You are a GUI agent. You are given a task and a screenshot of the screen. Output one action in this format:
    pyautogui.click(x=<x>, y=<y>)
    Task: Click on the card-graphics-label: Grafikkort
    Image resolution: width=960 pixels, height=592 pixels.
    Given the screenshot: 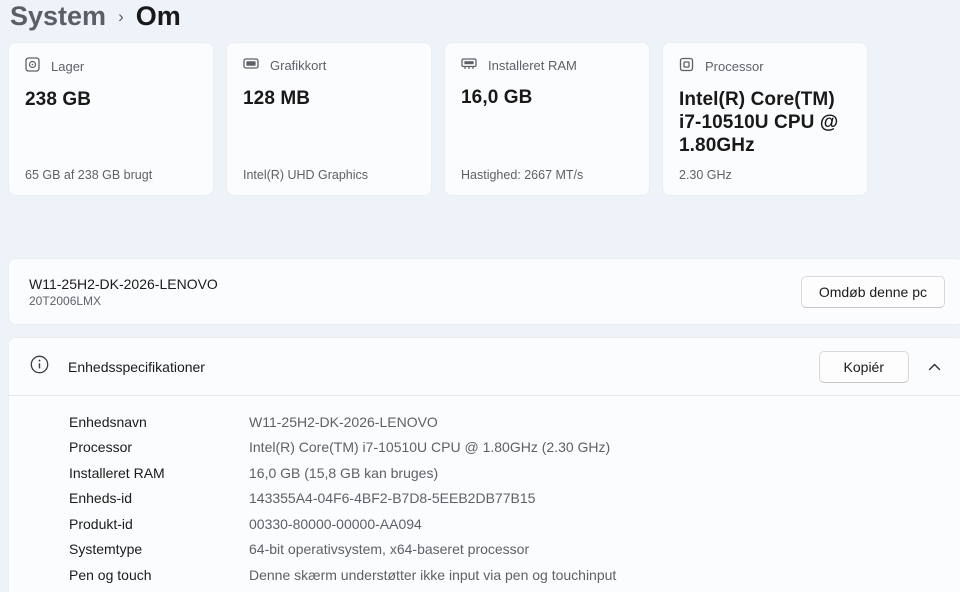 What is the action you would take?
    pyautogui.click(x=298, y=65)
    